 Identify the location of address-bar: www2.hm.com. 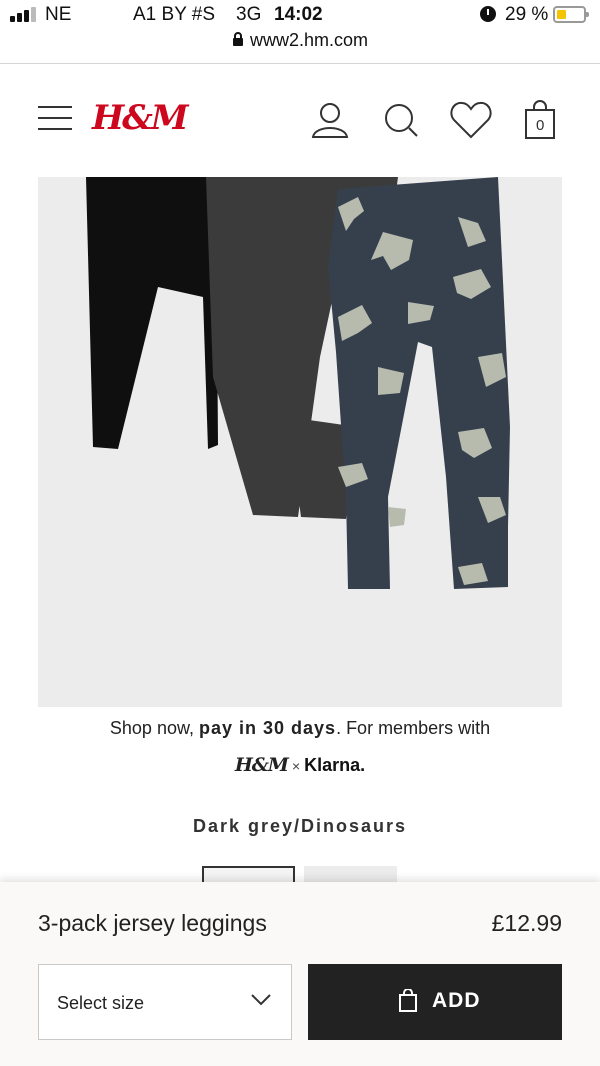
(300, 46).